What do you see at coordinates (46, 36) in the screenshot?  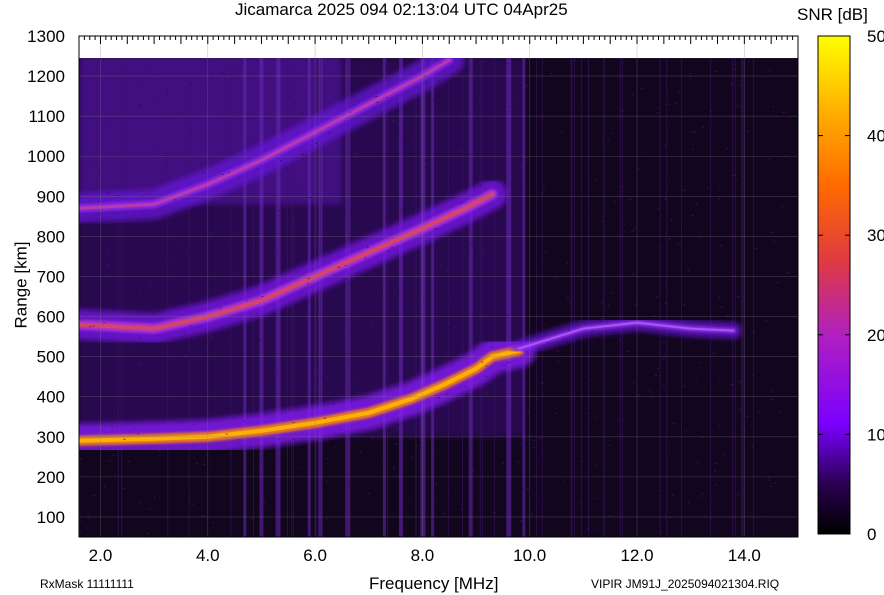 I see `y-tick-label: 1300` at bounding box center [46, 36].